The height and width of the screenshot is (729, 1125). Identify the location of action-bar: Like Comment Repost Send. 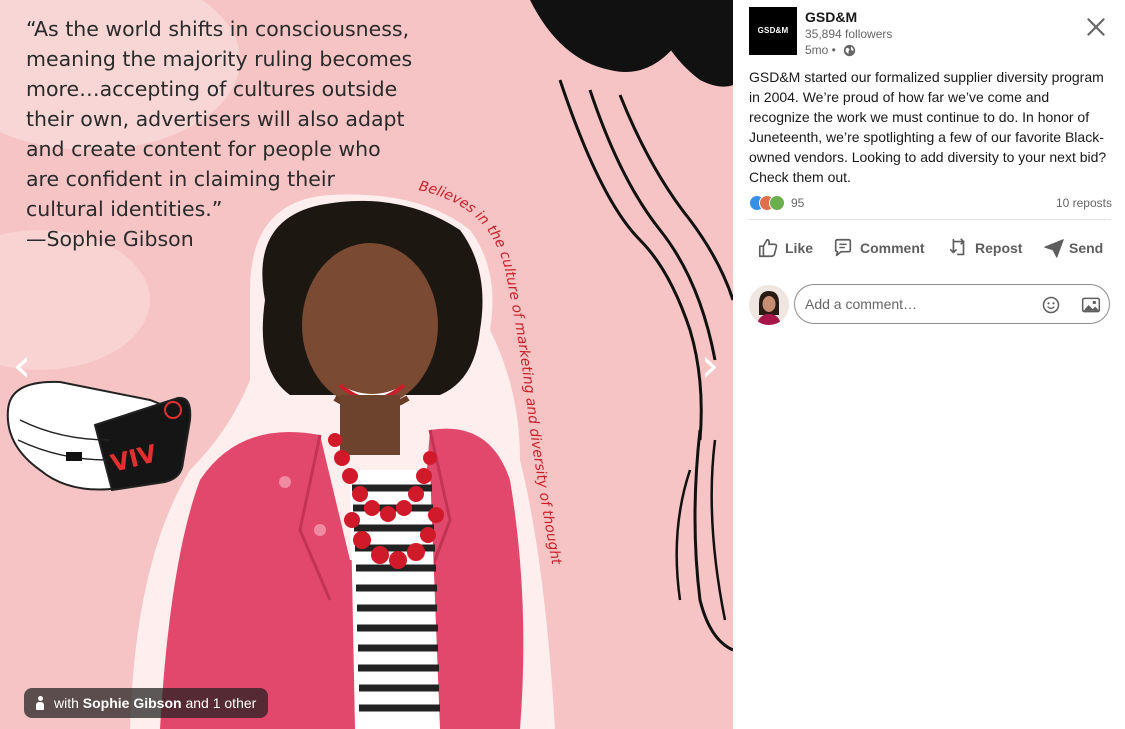
(930, 248).